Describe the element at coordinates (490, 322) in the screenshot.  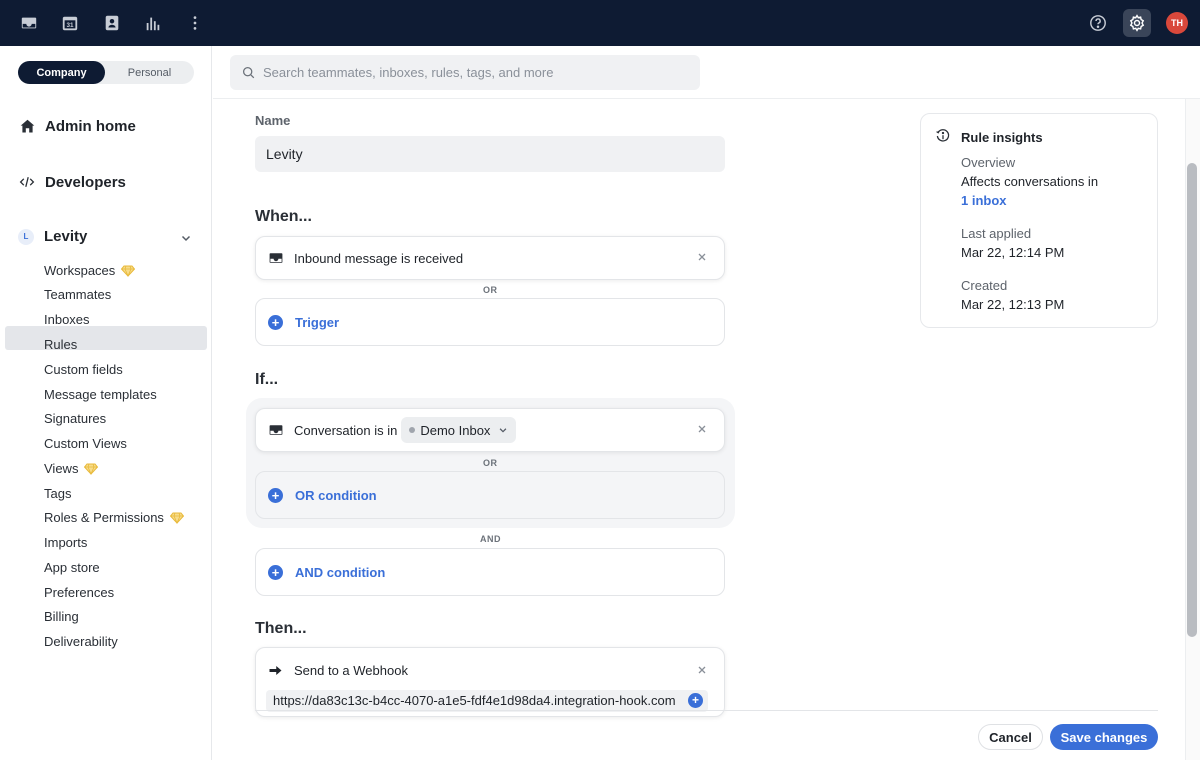
I see `add-trigger-button: + Trigger` at that location.